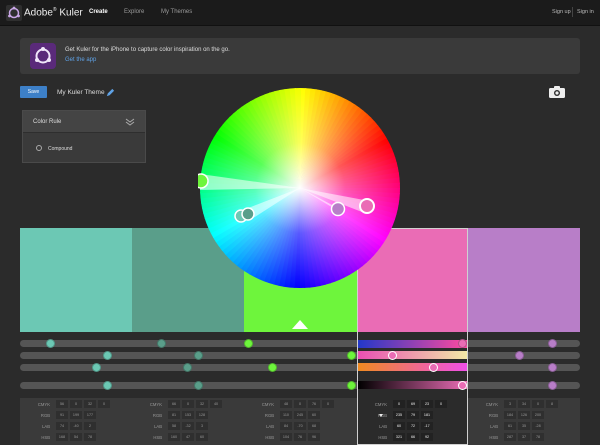  Describe the element at coordinates (62, 415) in the screenshot. I see `value-field: 91` at that location.